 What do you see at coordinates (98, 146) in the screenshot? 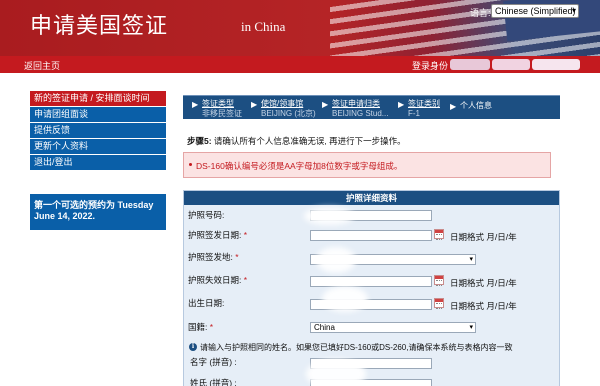
I see `sidebar-item-update-profile: 更新个人资料` at bounding box center [98, 146].